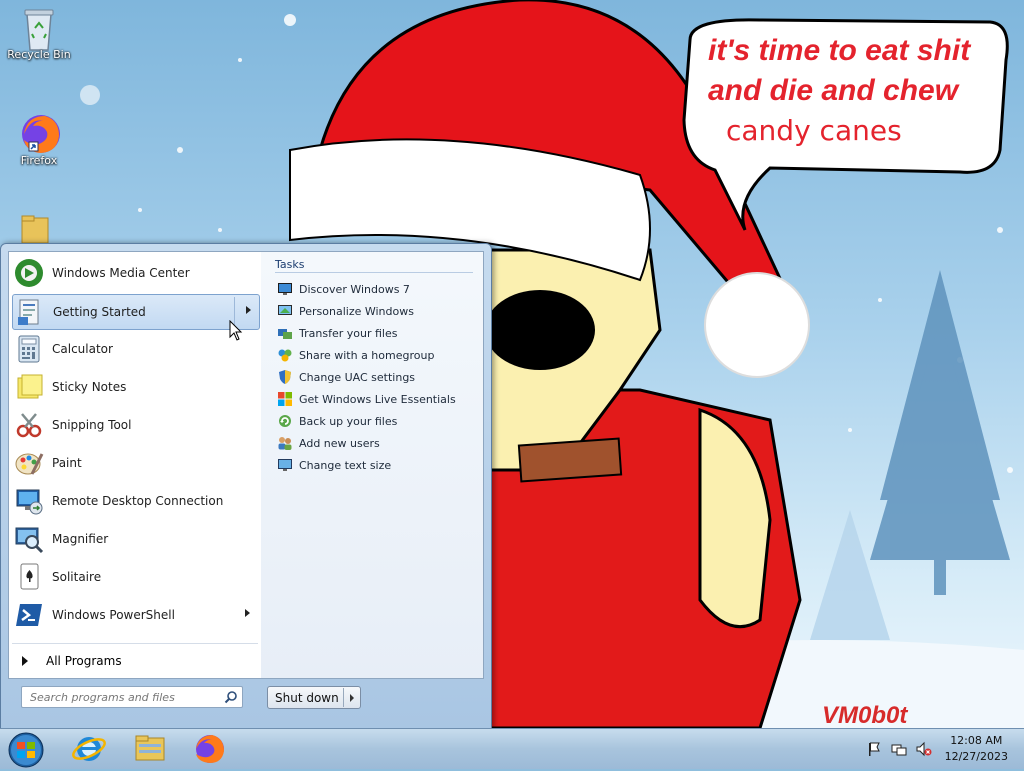 The height and width of the screenshot is (771, 1024). What do you see at coordinates (512, 748) in the screenshot?
I see `taskbar: 12:08 AM 12/27/2023` at bounding box center [512, 748].